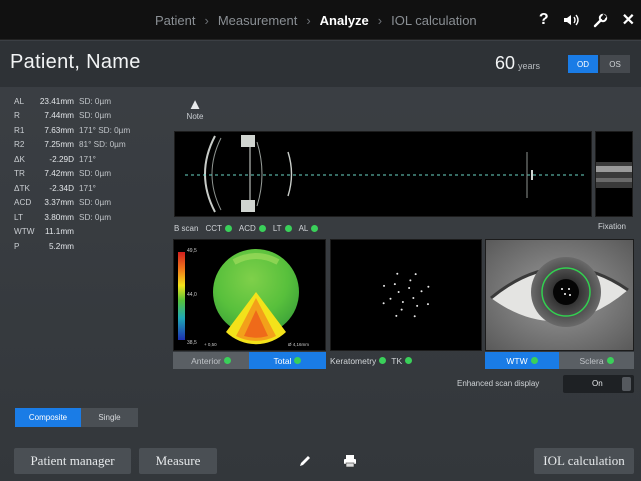  What do you see at coordinates (186, 228) in the screenshot?
I see `bscan-label: B scan` at bounding box center [186, 228].